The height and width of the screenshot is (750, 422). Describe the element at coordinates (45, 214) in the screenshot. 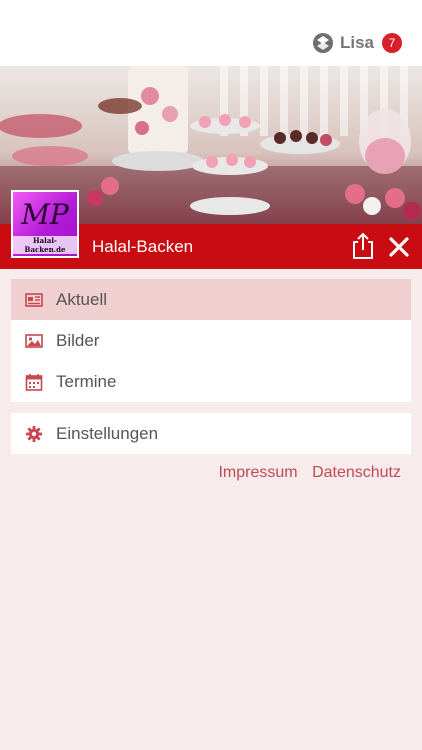

I see `logo-mark: MP` at that location.